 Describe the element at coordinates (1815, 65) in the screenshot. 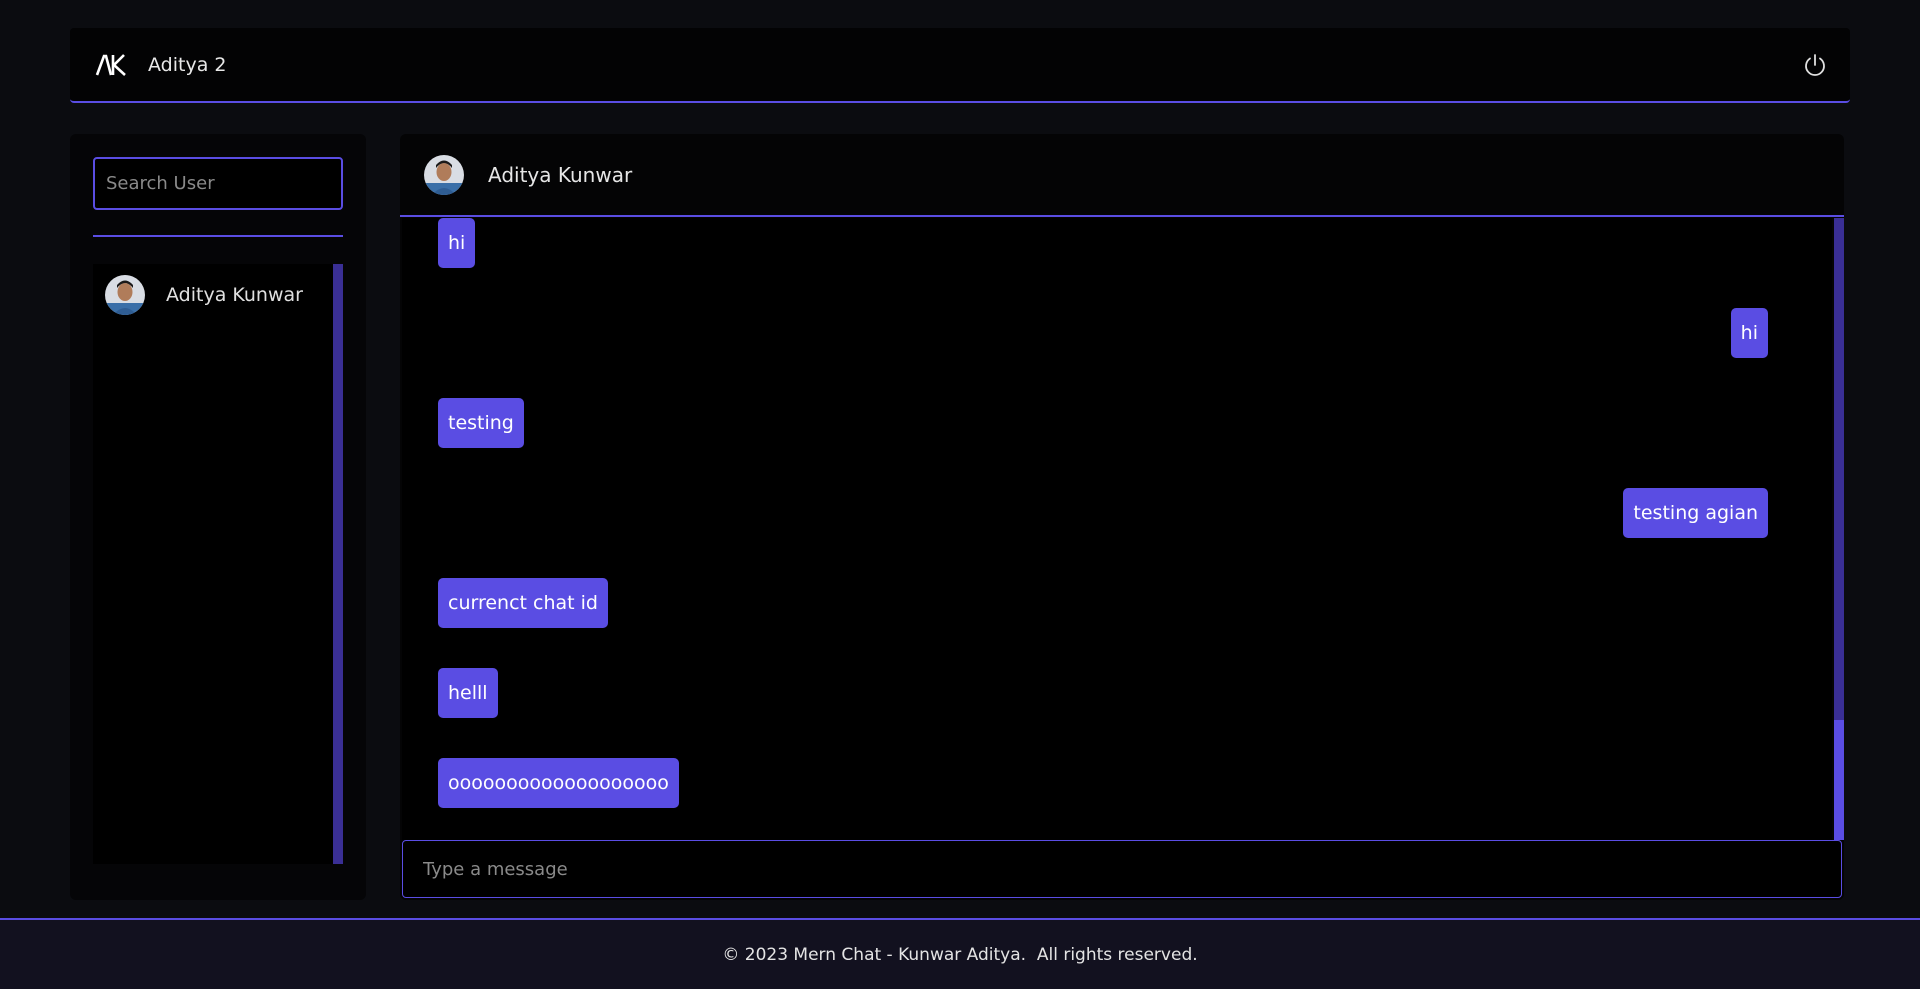

I see `power-icon` at that location.